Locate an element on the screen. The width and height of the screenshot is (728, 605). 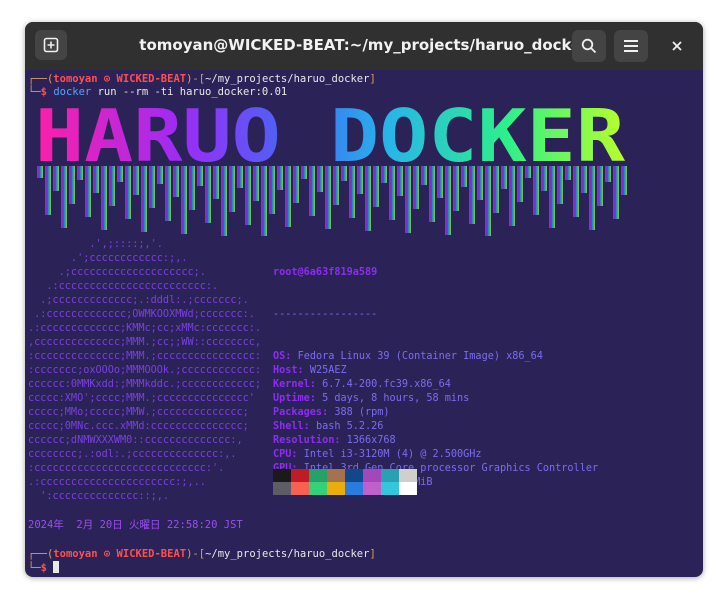
info-row: Kernel: 6.7.4-200.fc39.x86_64 is located at coordinates (362, 384).